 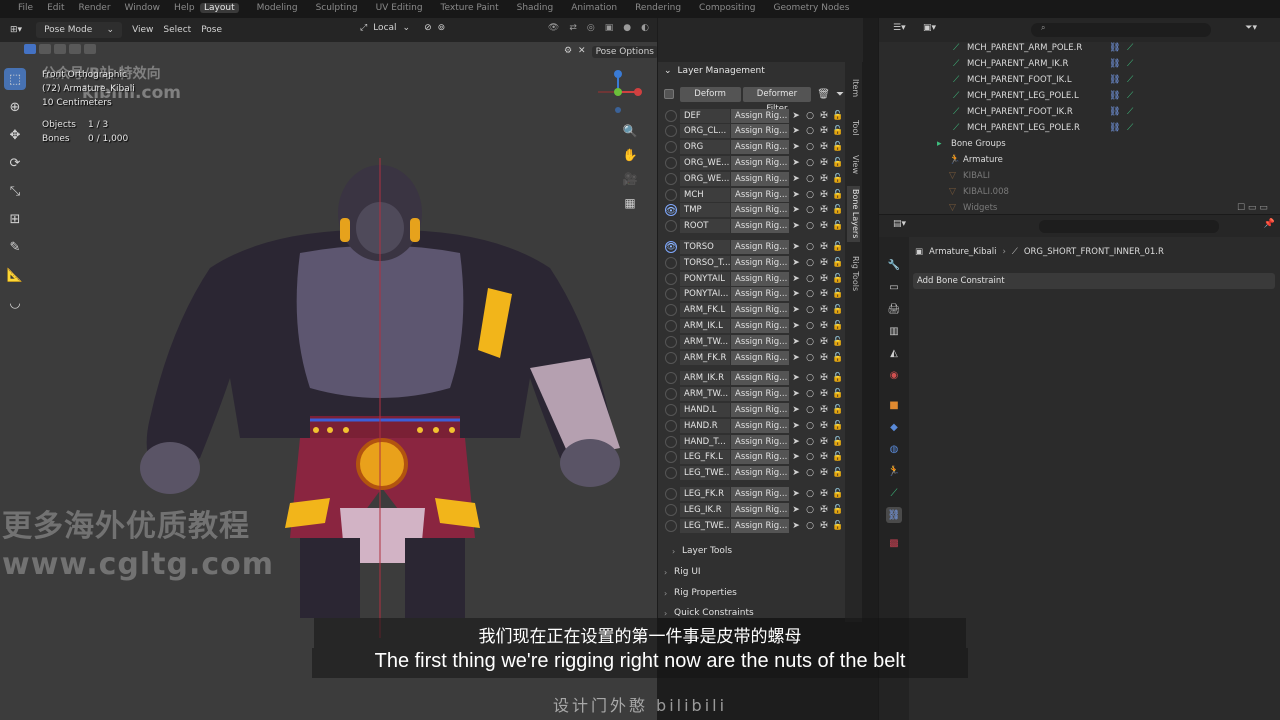 What do you see at coordinates (853, 274) in the screenshot?
I see `tab-rig-tools: Rig Tools` at bounding box center [853, 274].